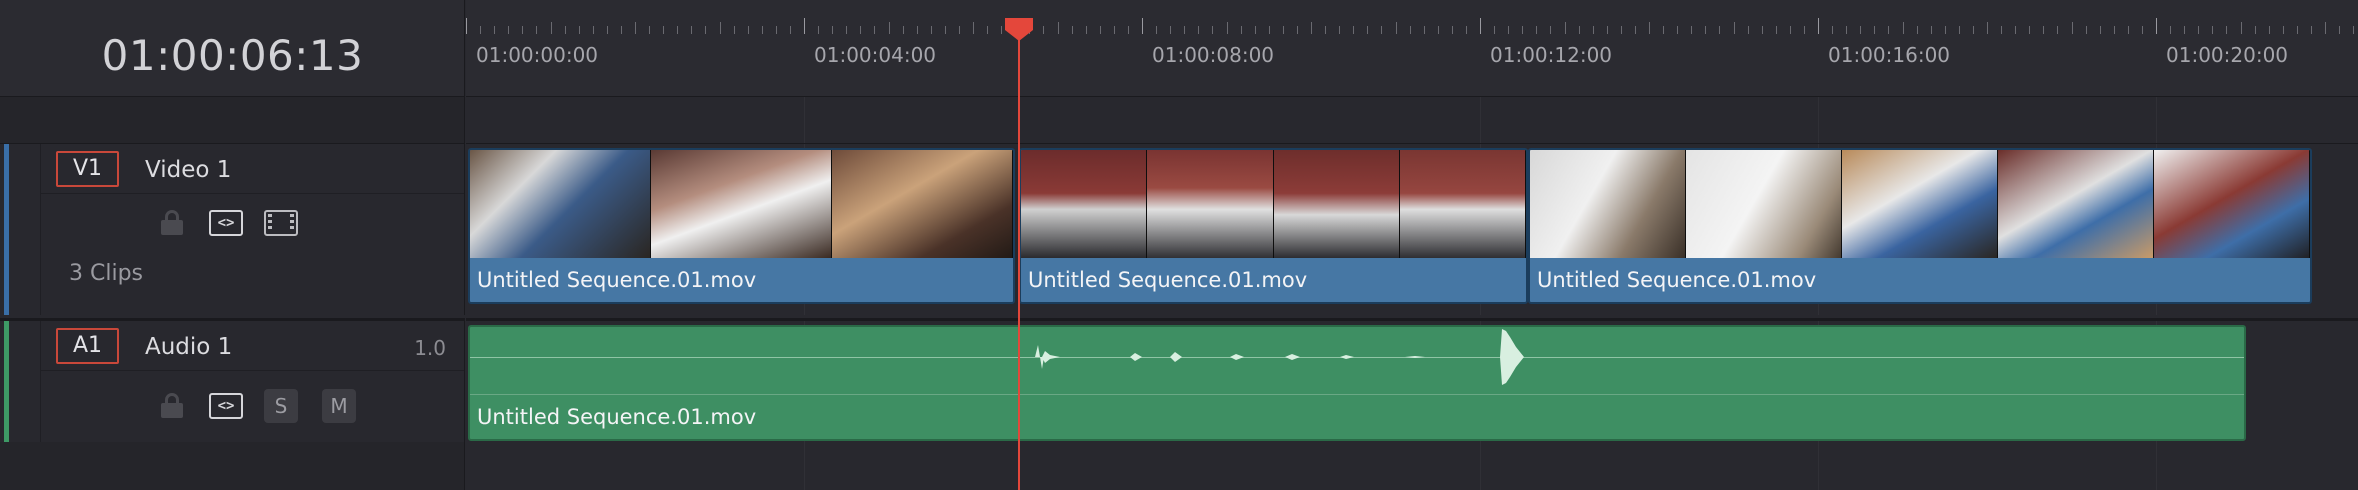 The width and height of the screenshot is (2358, 490). I want to click on header-spacer, so click(232, 120).